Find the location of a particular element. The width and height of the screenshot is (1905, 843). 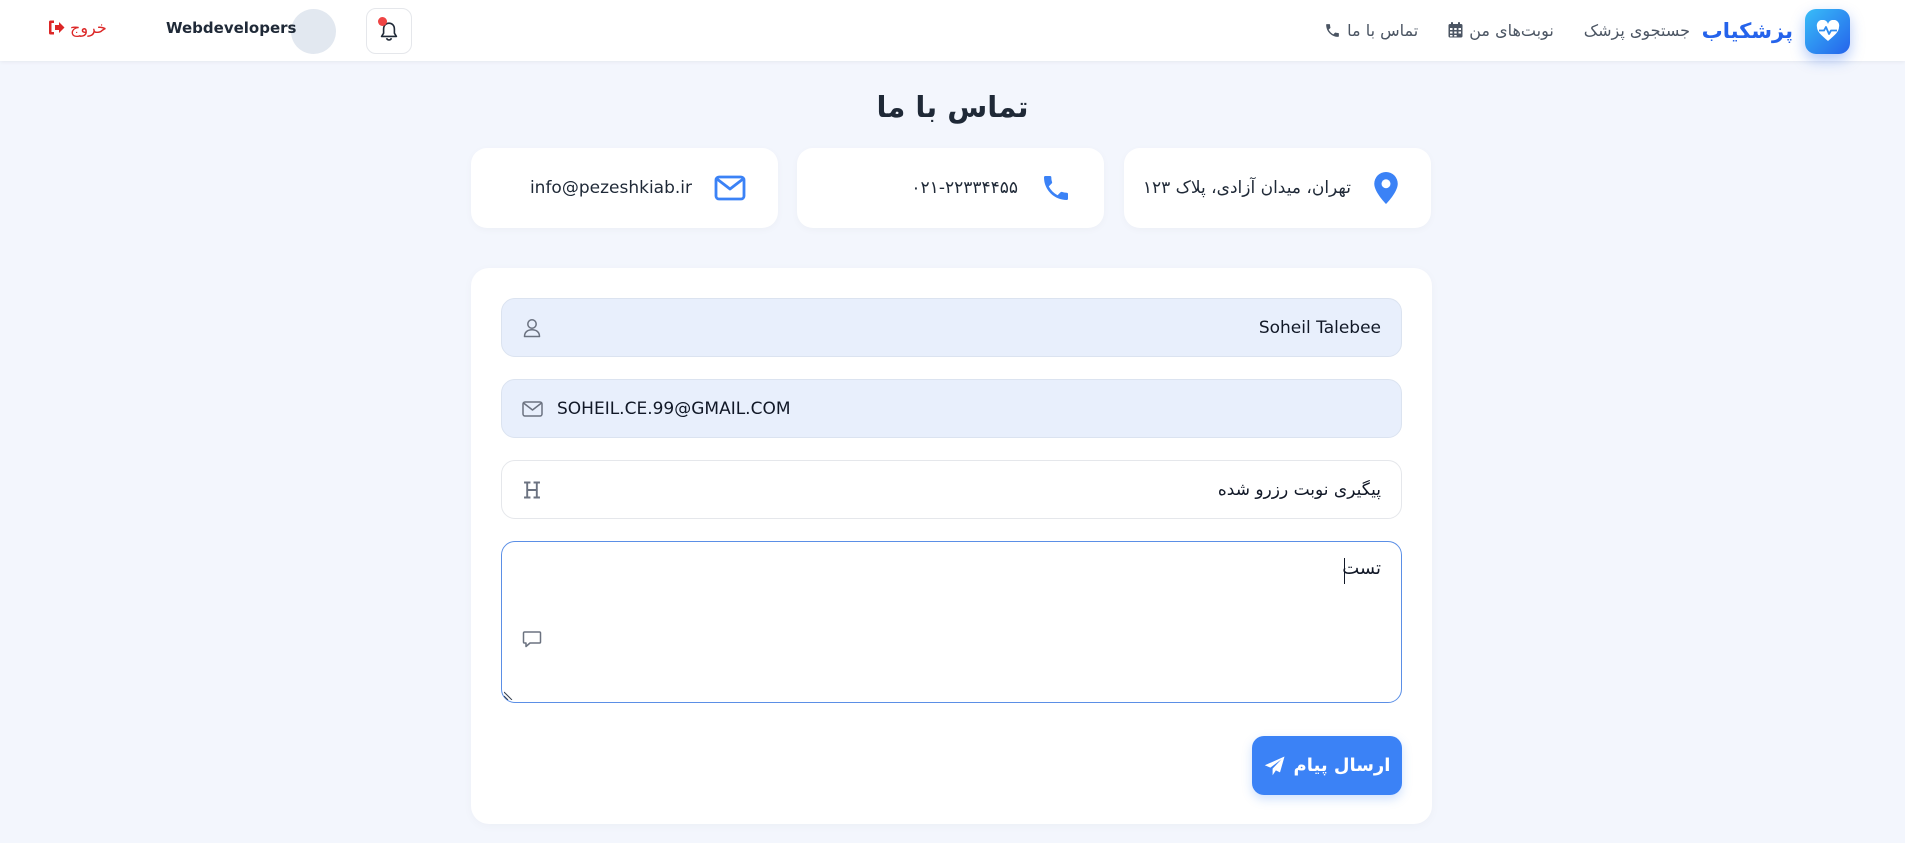

nav-link-my-appointments: نوبت‌های من is located at coordinates (1501, 30).